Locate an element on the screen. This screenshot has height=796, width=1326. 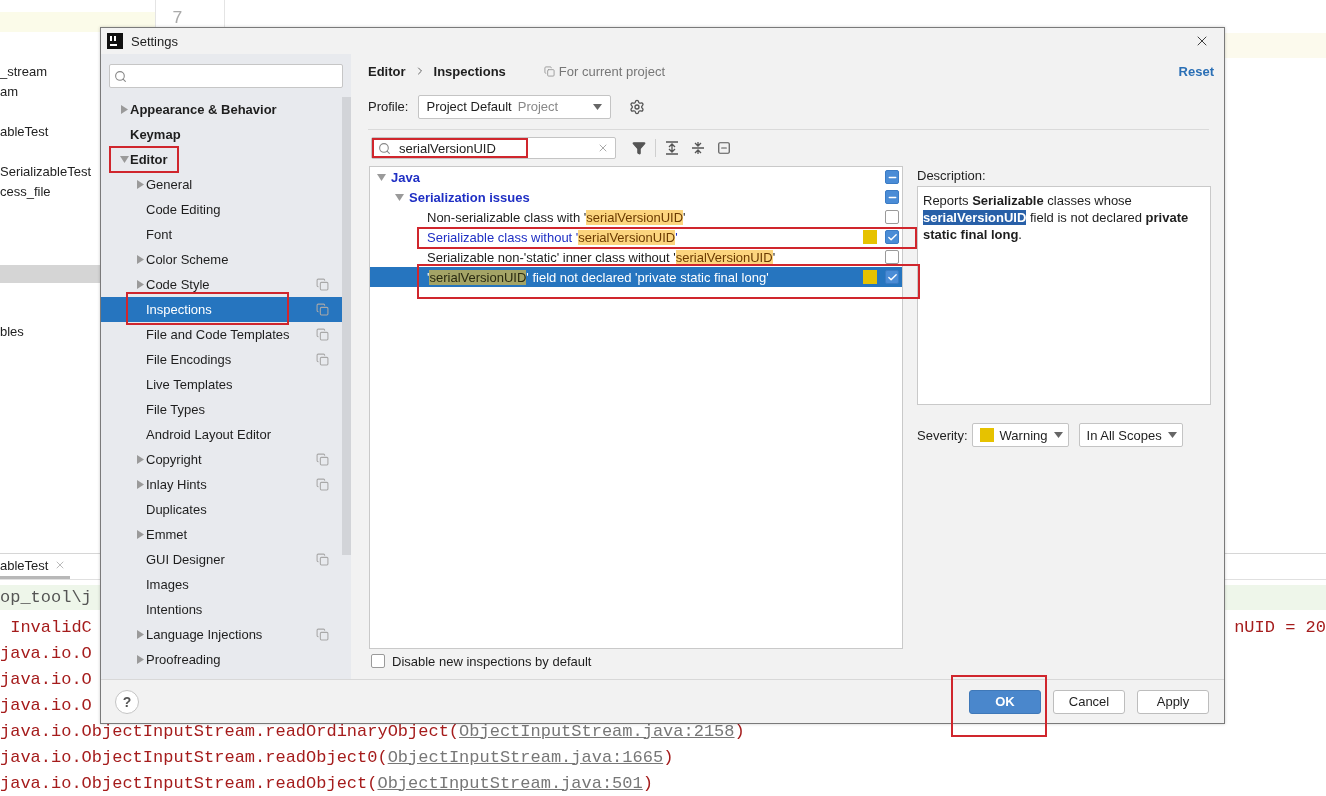
console-line: java.io.ObjectInputStream.readObject0( is located at coordinates (194, 757).